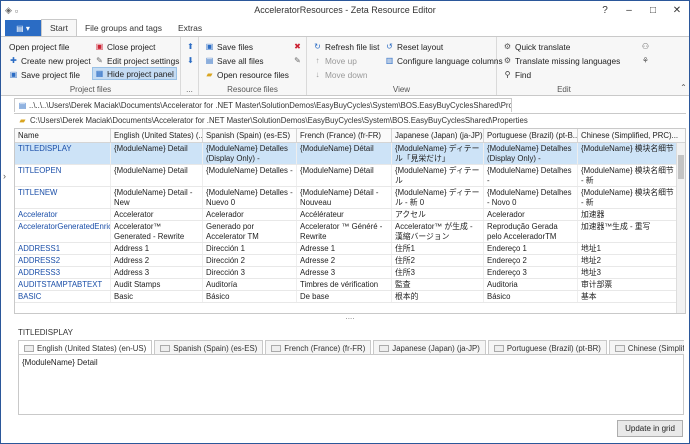 This screenshot has width=690, height=444. What do you see at coordinates (63, 296) in the screenshot?
I see `table-cell: BASIC` at bounding box center [63, 296].